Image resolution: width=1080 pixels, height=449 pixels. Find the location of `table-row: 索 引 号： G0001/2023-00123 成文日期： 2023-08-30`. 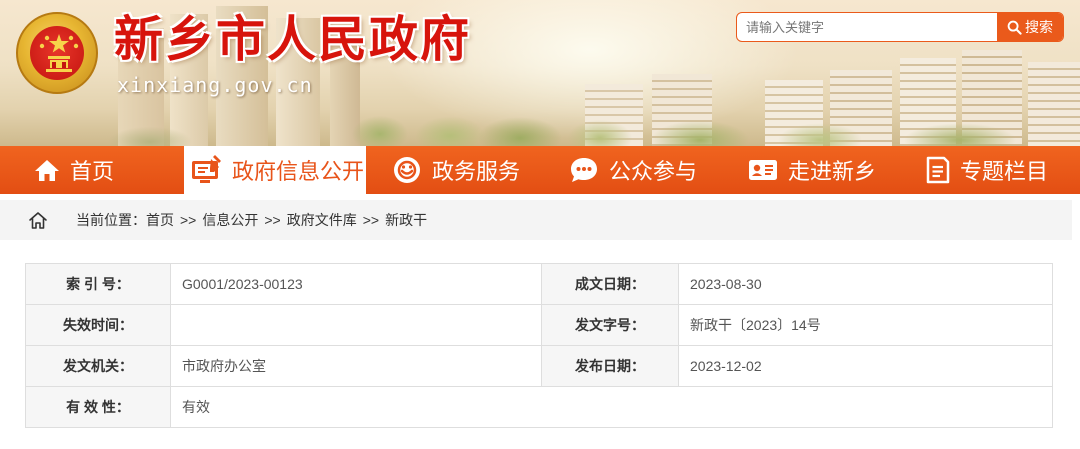

table-row: 索 引 号： G0001/2023-00123 成文日期： 2023-08-30 is located at coordinates (539, 284).